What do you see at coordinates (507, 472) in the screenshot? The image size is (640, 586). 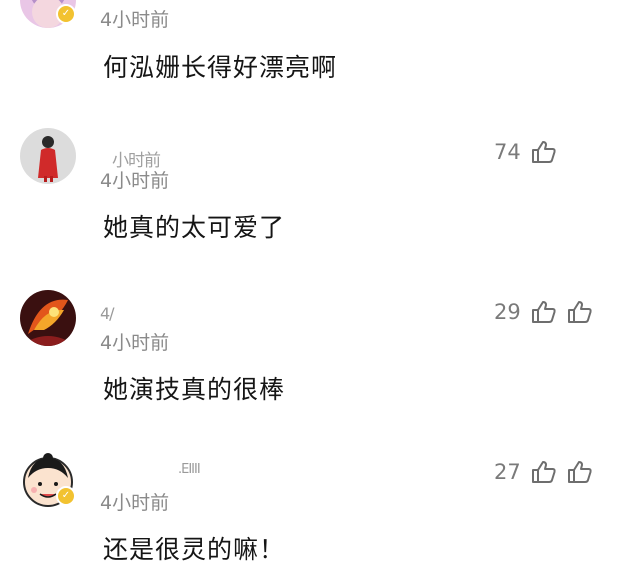 I see `like-count: 27` at bounding box center [507, 472].